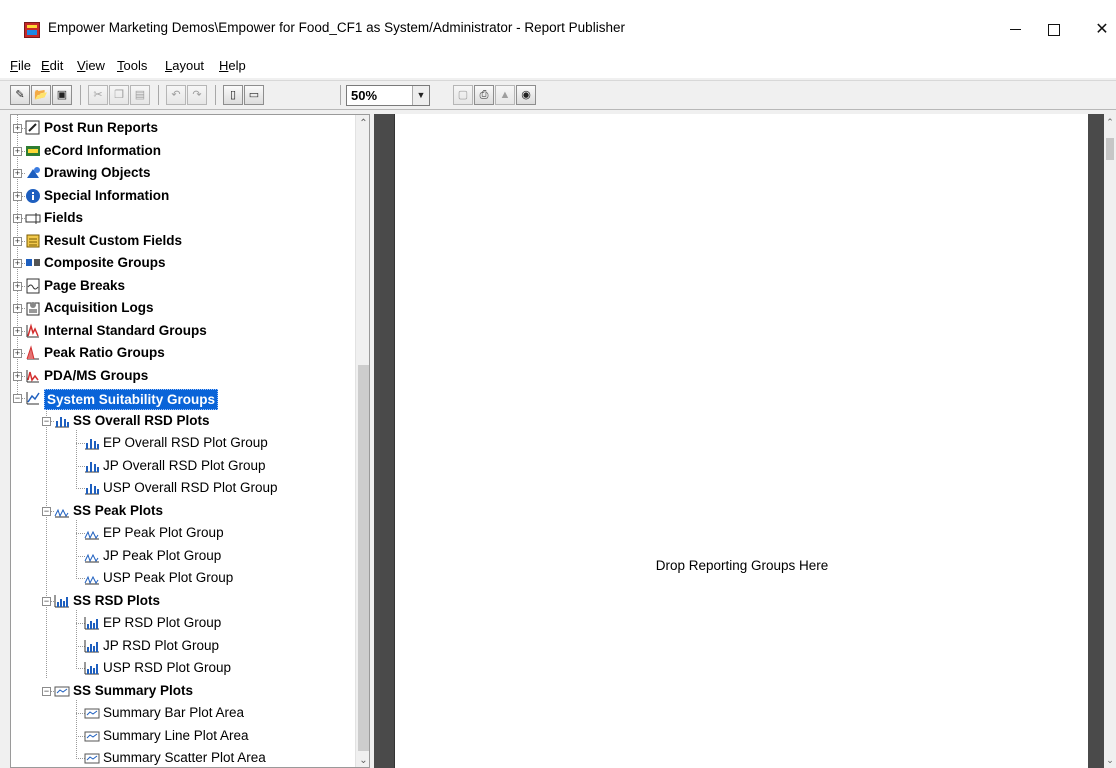  Describe the element at coordinates (181, 286) in the screenshot. I see `tree-group-item: + Page Breaks` at that location.